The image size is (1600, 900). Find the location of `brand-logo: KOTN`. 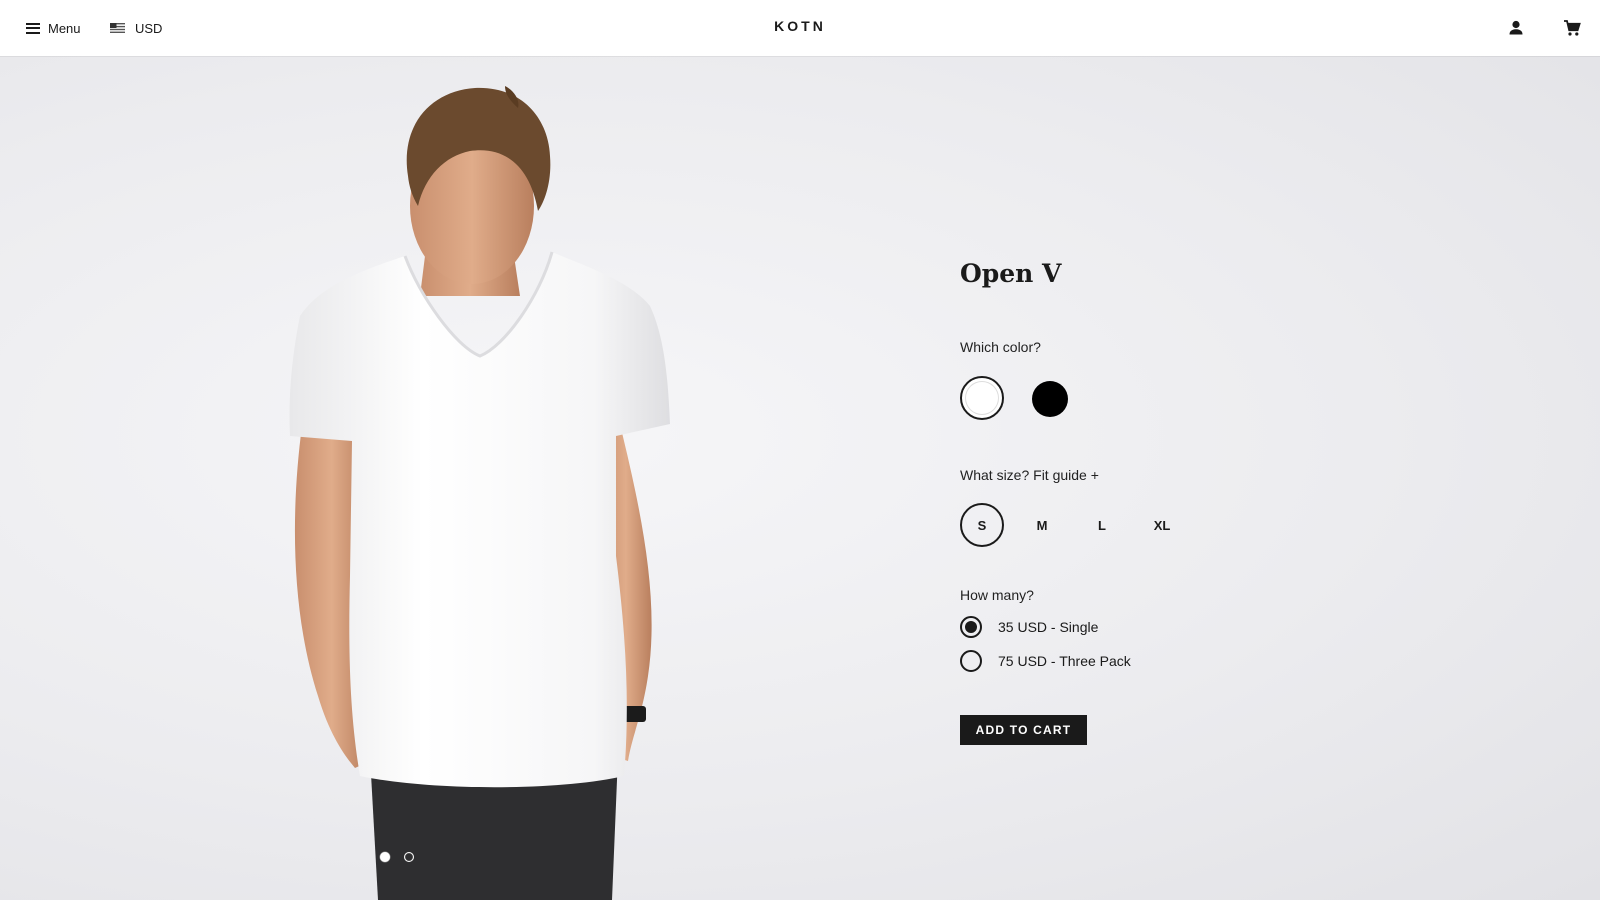

brand-logo: KOTN is located at coordinates (800, 26).